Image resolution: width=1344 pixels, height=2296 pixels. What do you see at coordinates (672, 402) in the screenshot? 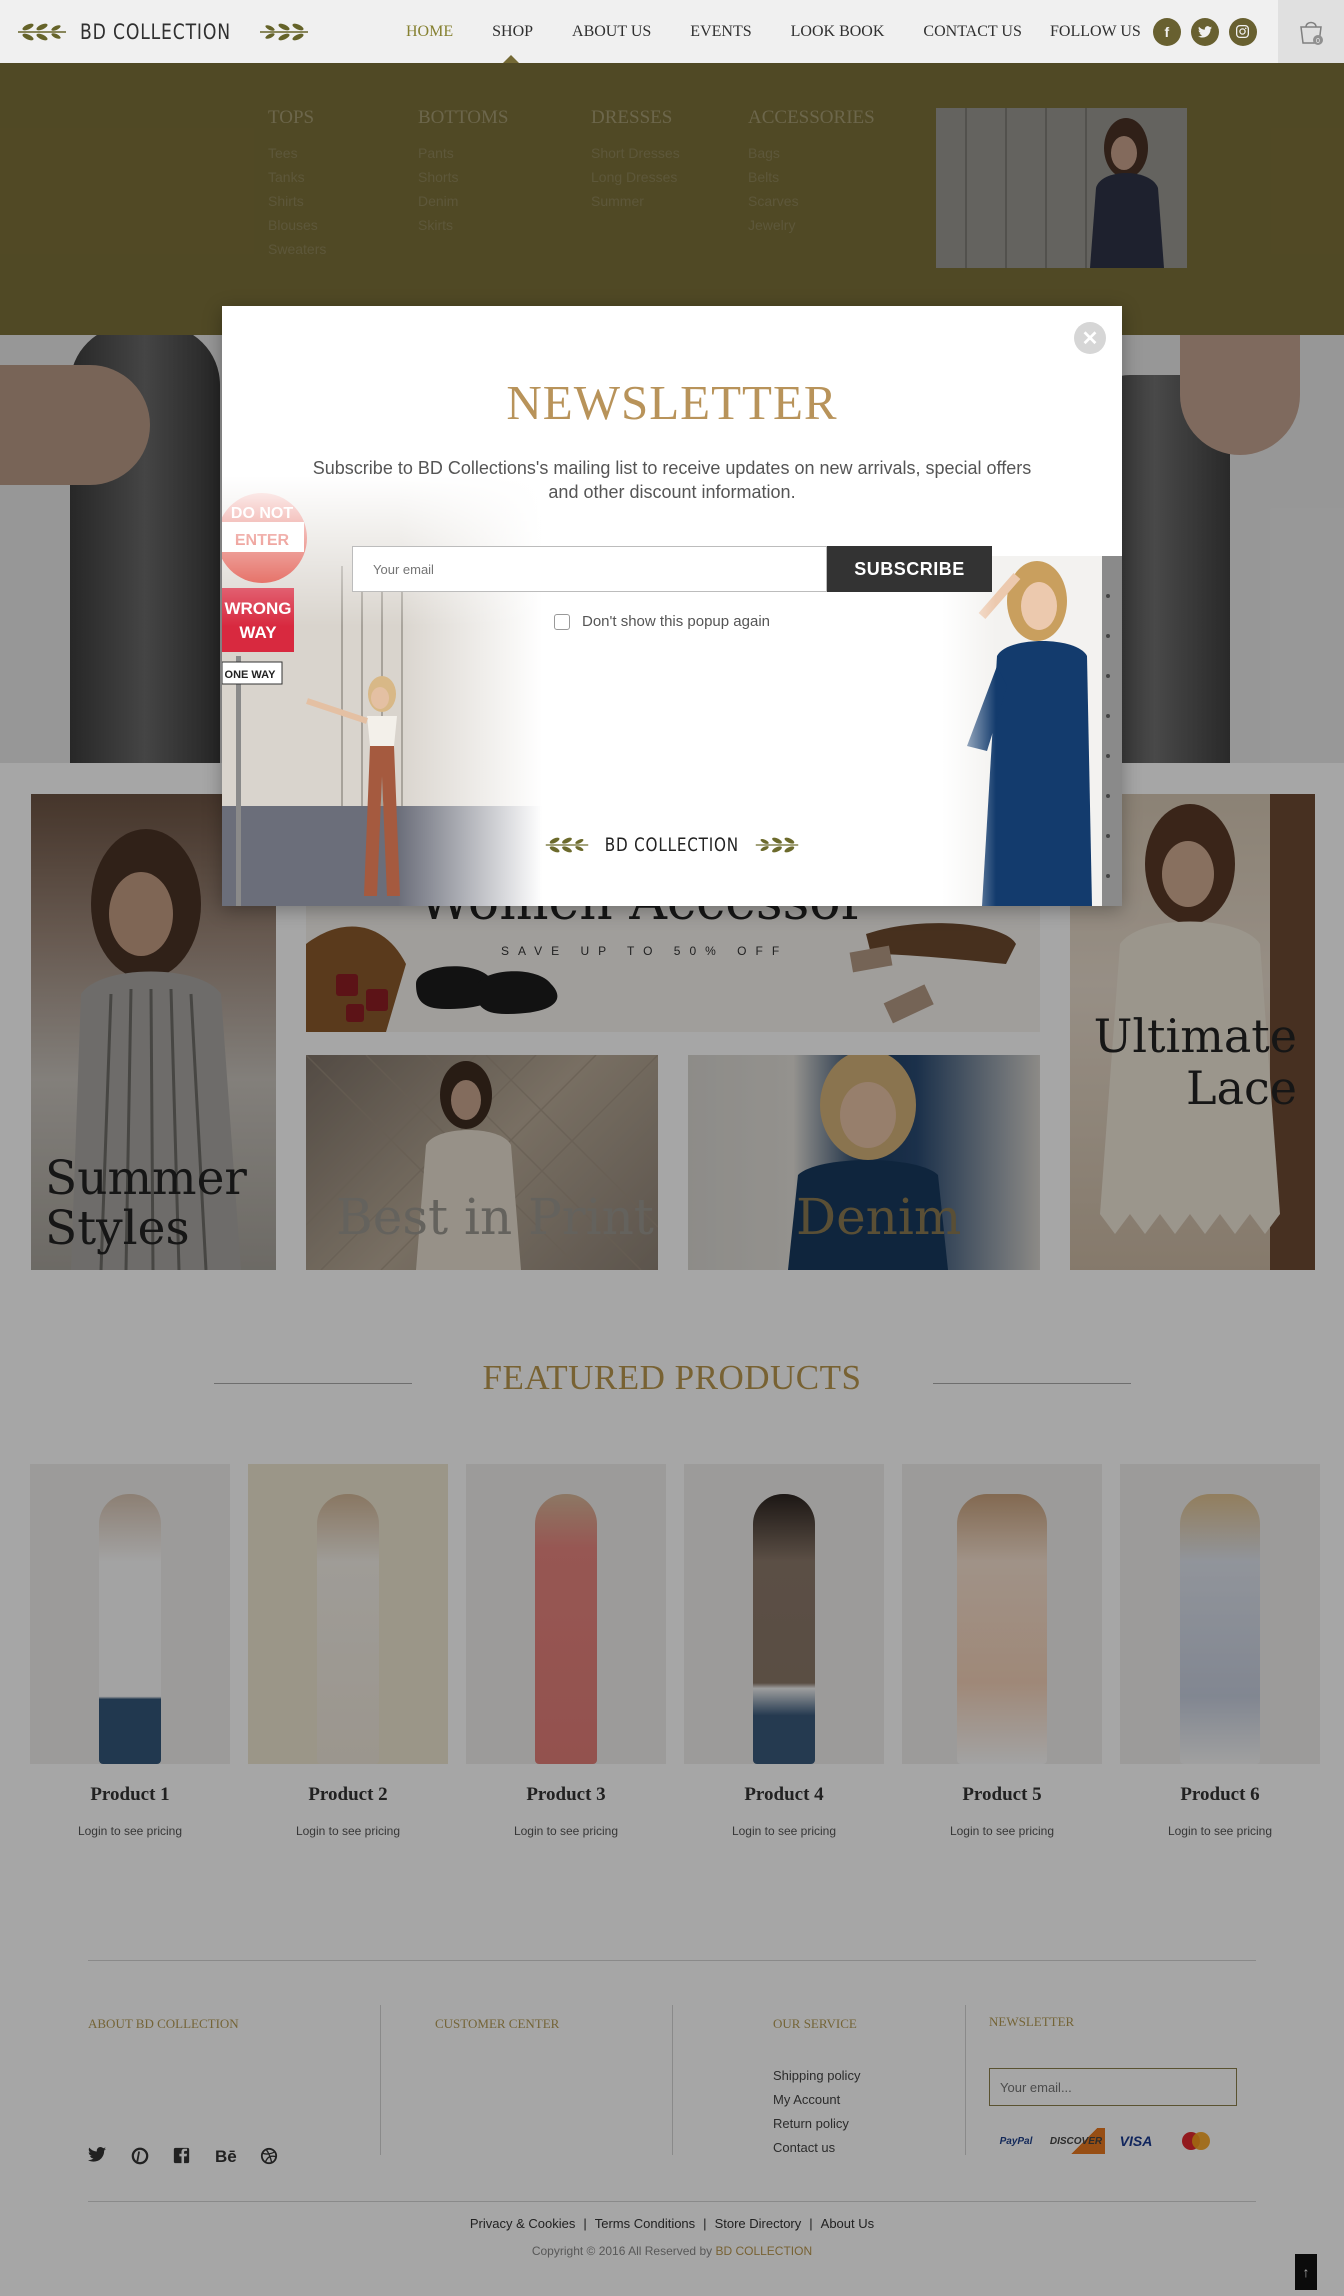
I see `popup-title: NEWSLETTER` at bounding box center [672, 402].